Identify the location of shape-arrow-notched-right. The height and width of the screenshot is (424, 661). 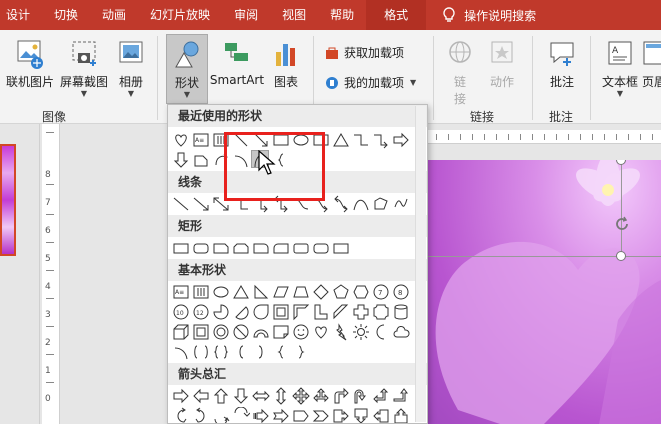
(281, 415).